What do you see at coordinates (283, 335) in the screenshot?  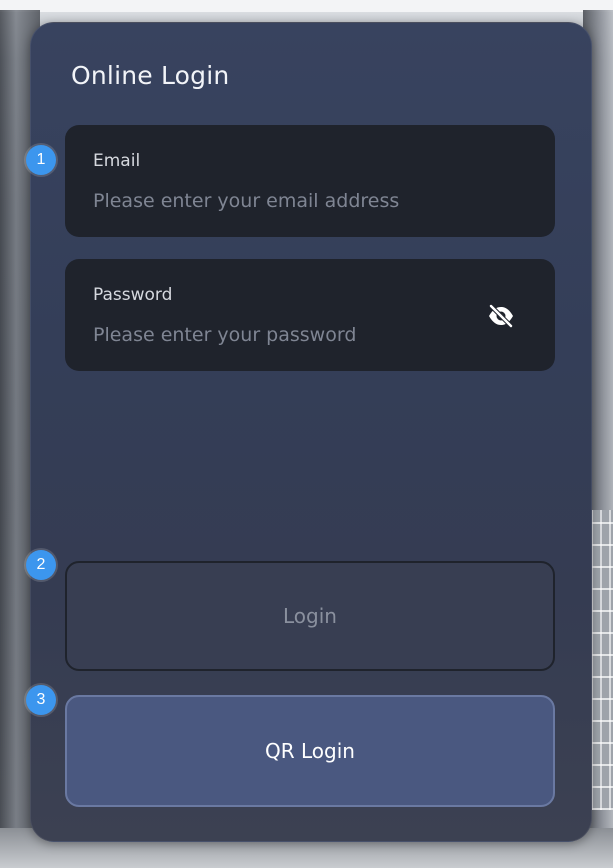 I see `password-input` at bounding box center [283, 335].